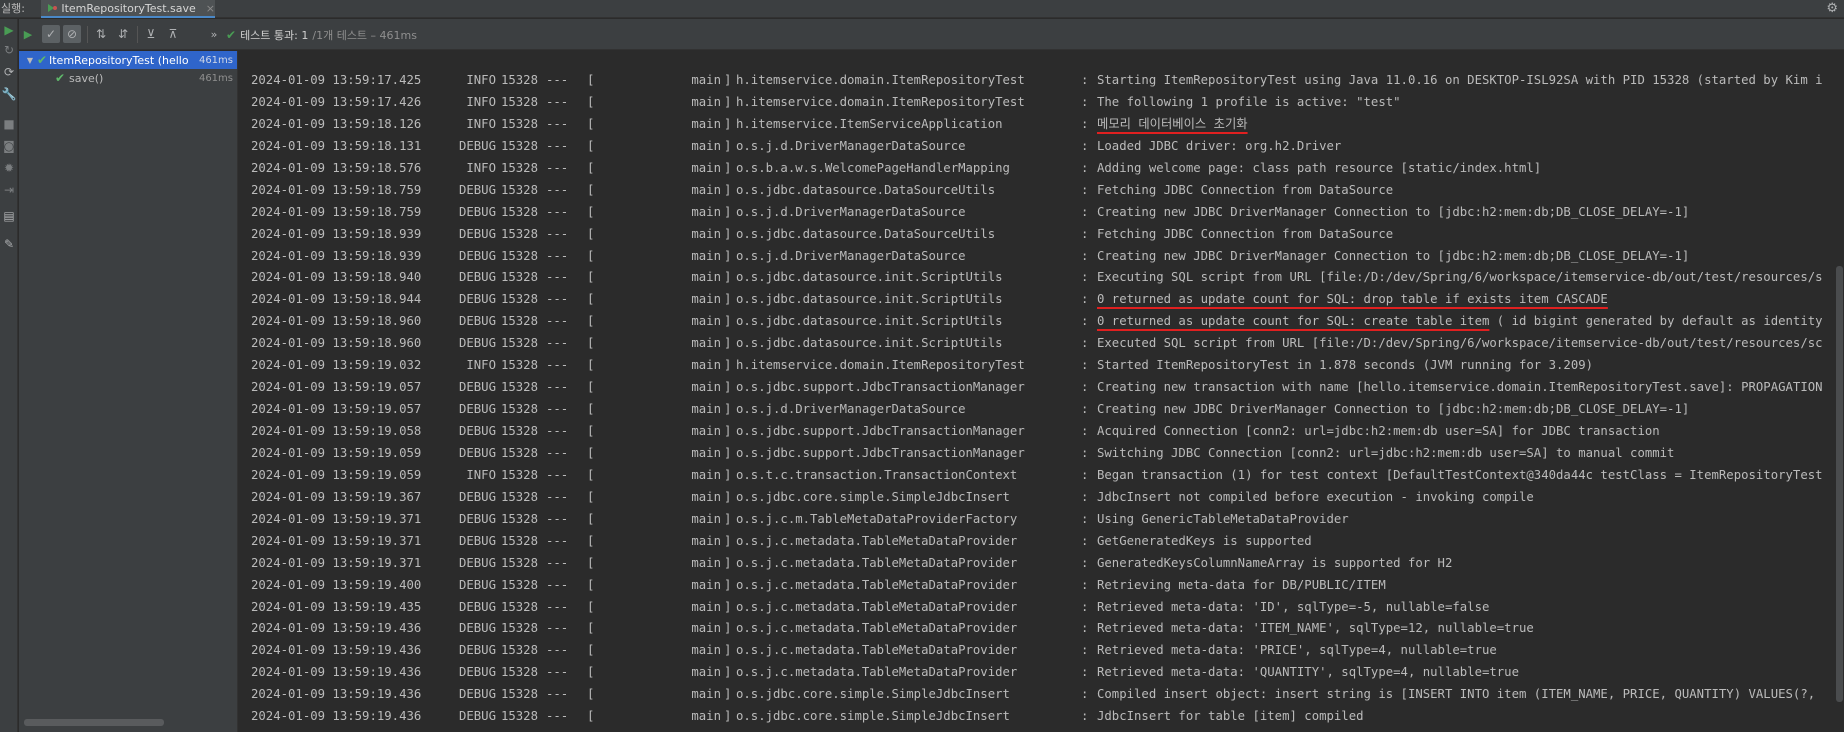  Describe the element at coordinates (123, 34) in the screenshot. I see `sort-by-duration-icon: ⇵` at that location.